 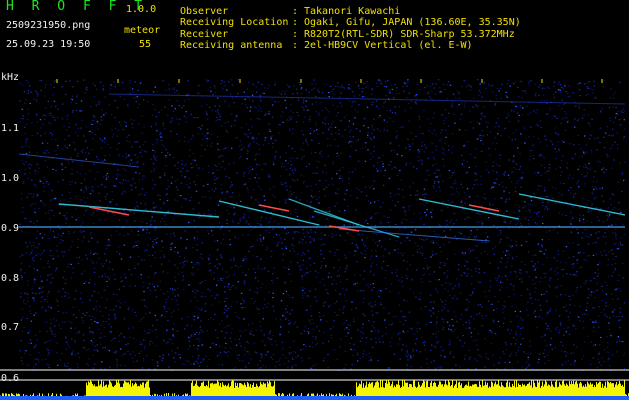 I want to click on file-datetime: 25.09.23 19:50, so click(x=48, y=44).